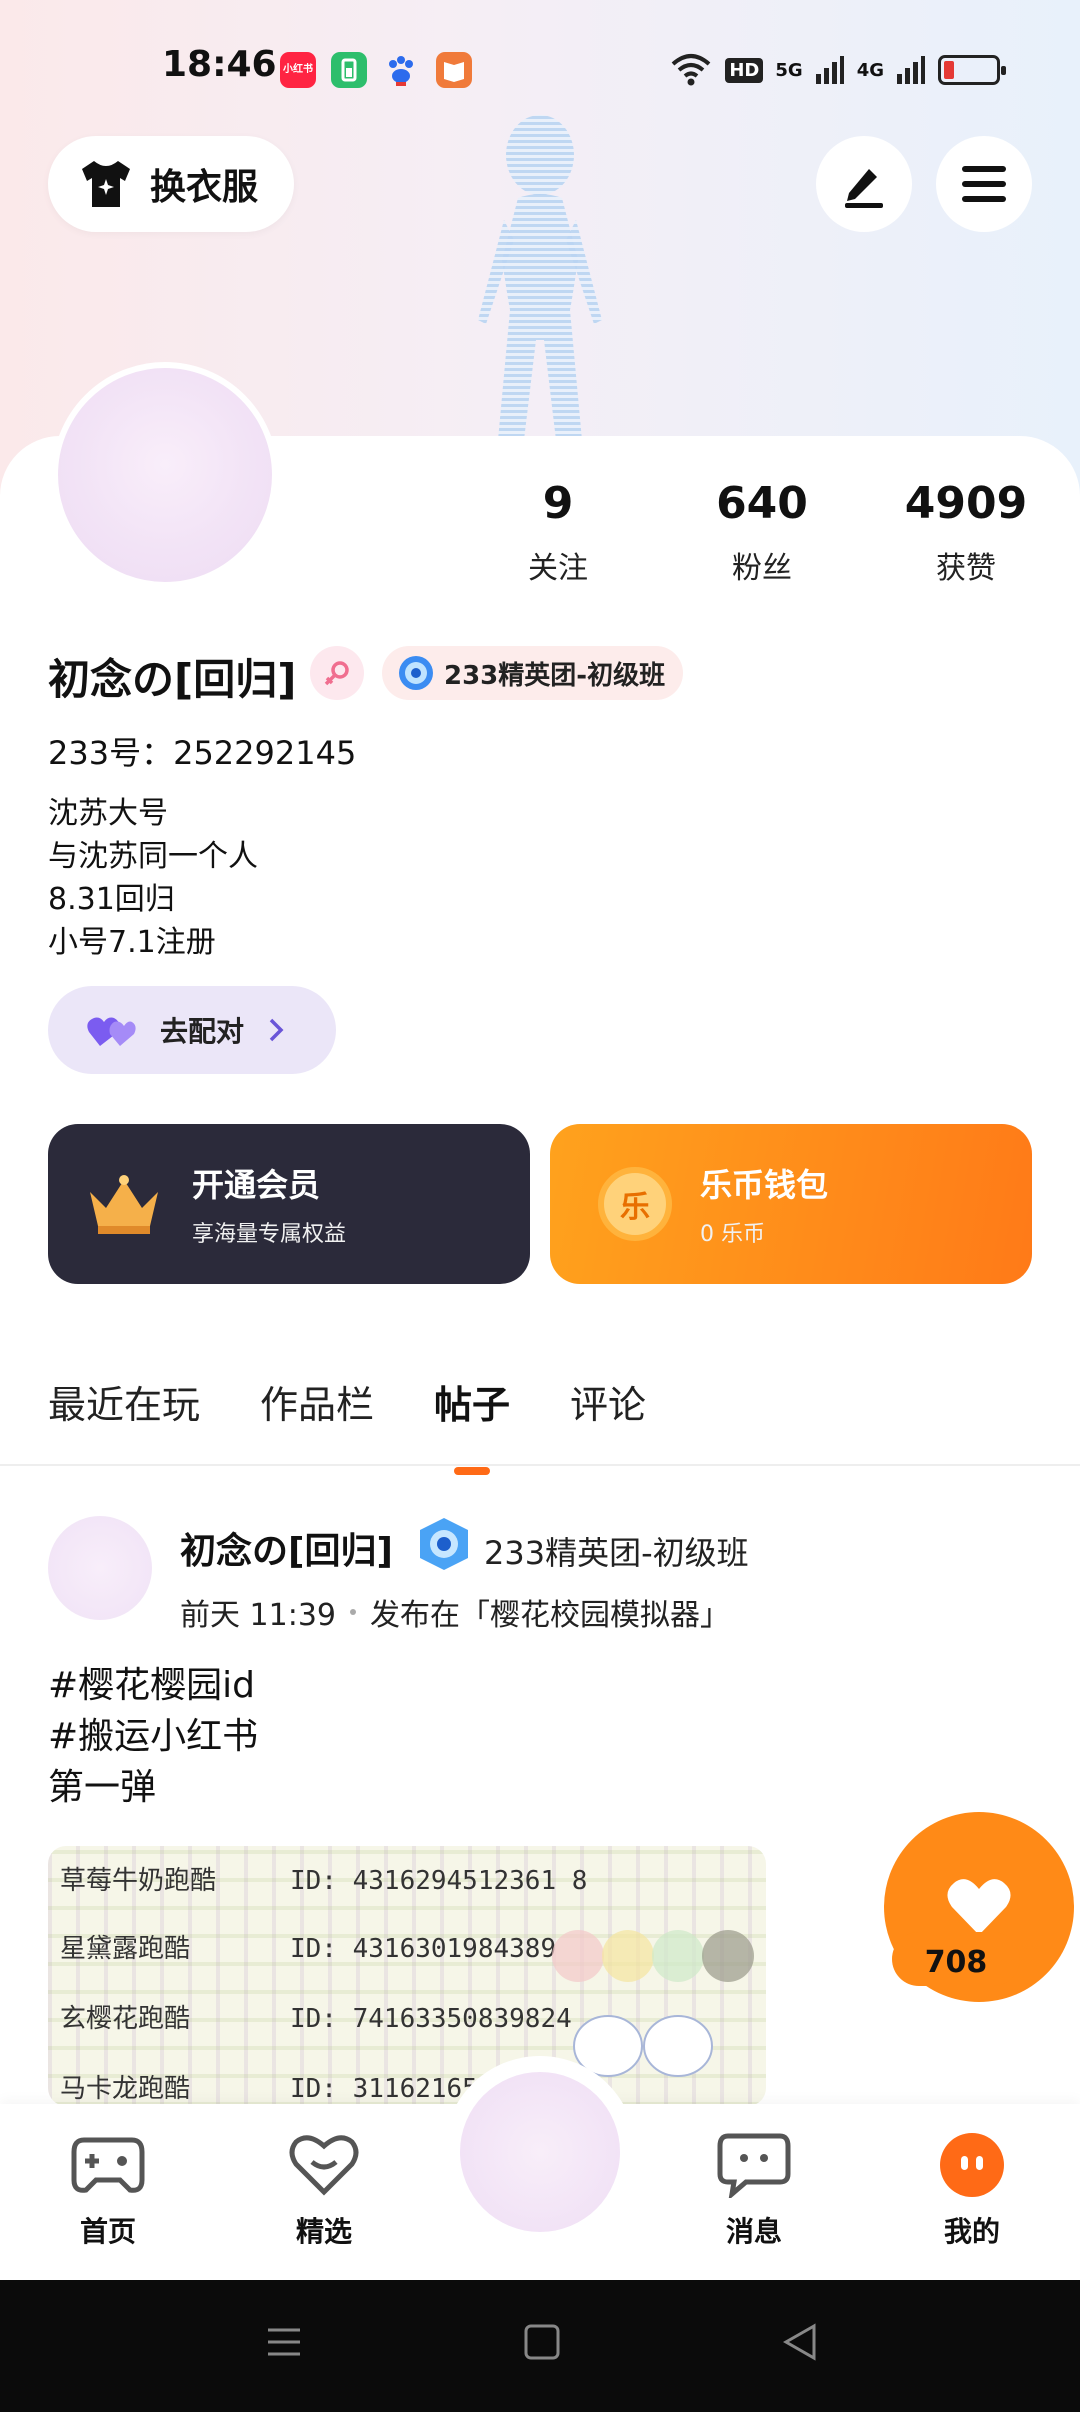  I want to click on bio-line: 与沈苏同一个人, so click(153, 856).